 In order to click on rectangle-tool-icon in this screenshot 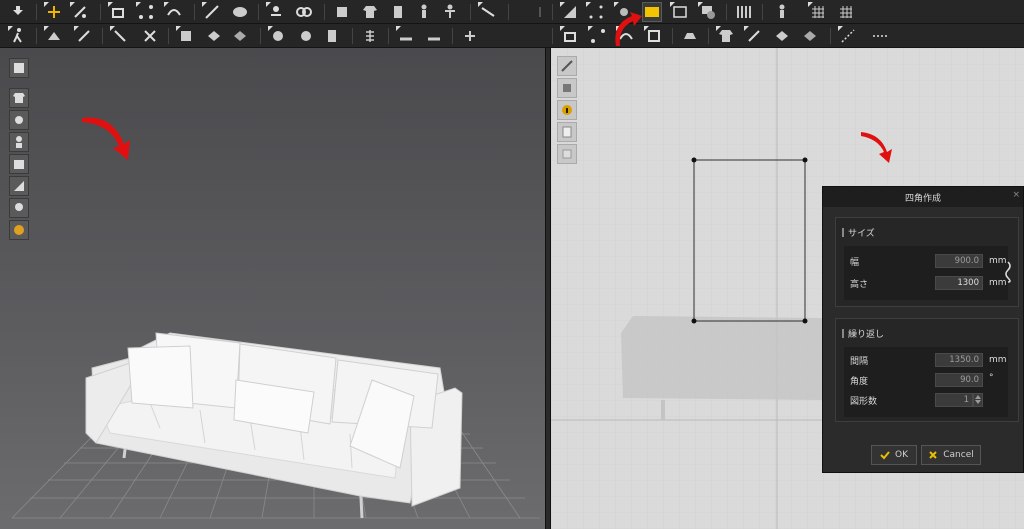, I will do `click(488, 12)`.